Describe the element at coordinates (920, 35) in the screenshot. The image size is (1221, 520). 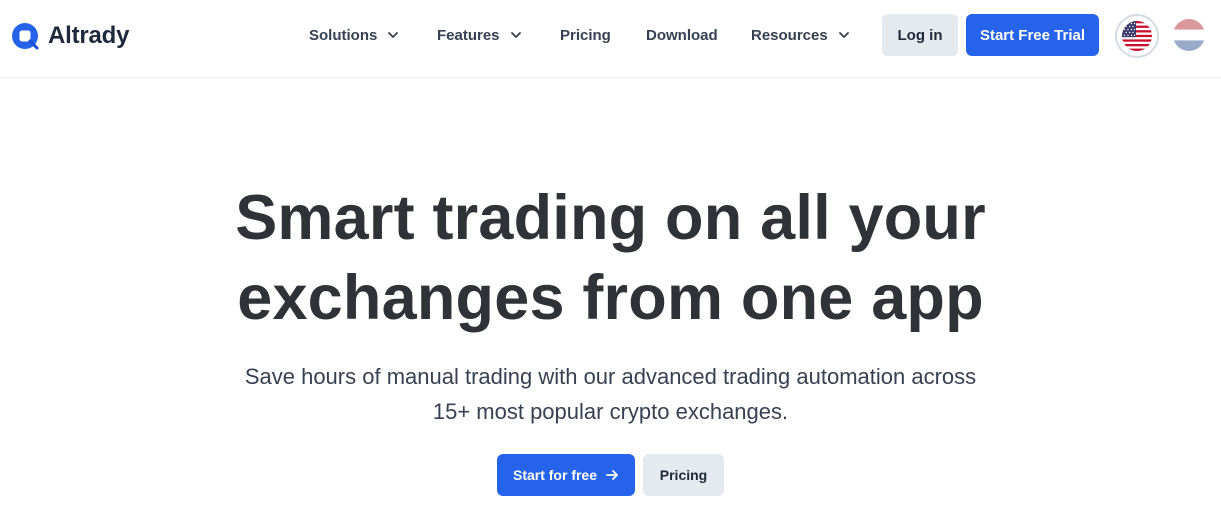
I see `login-button: Log in` at that location.